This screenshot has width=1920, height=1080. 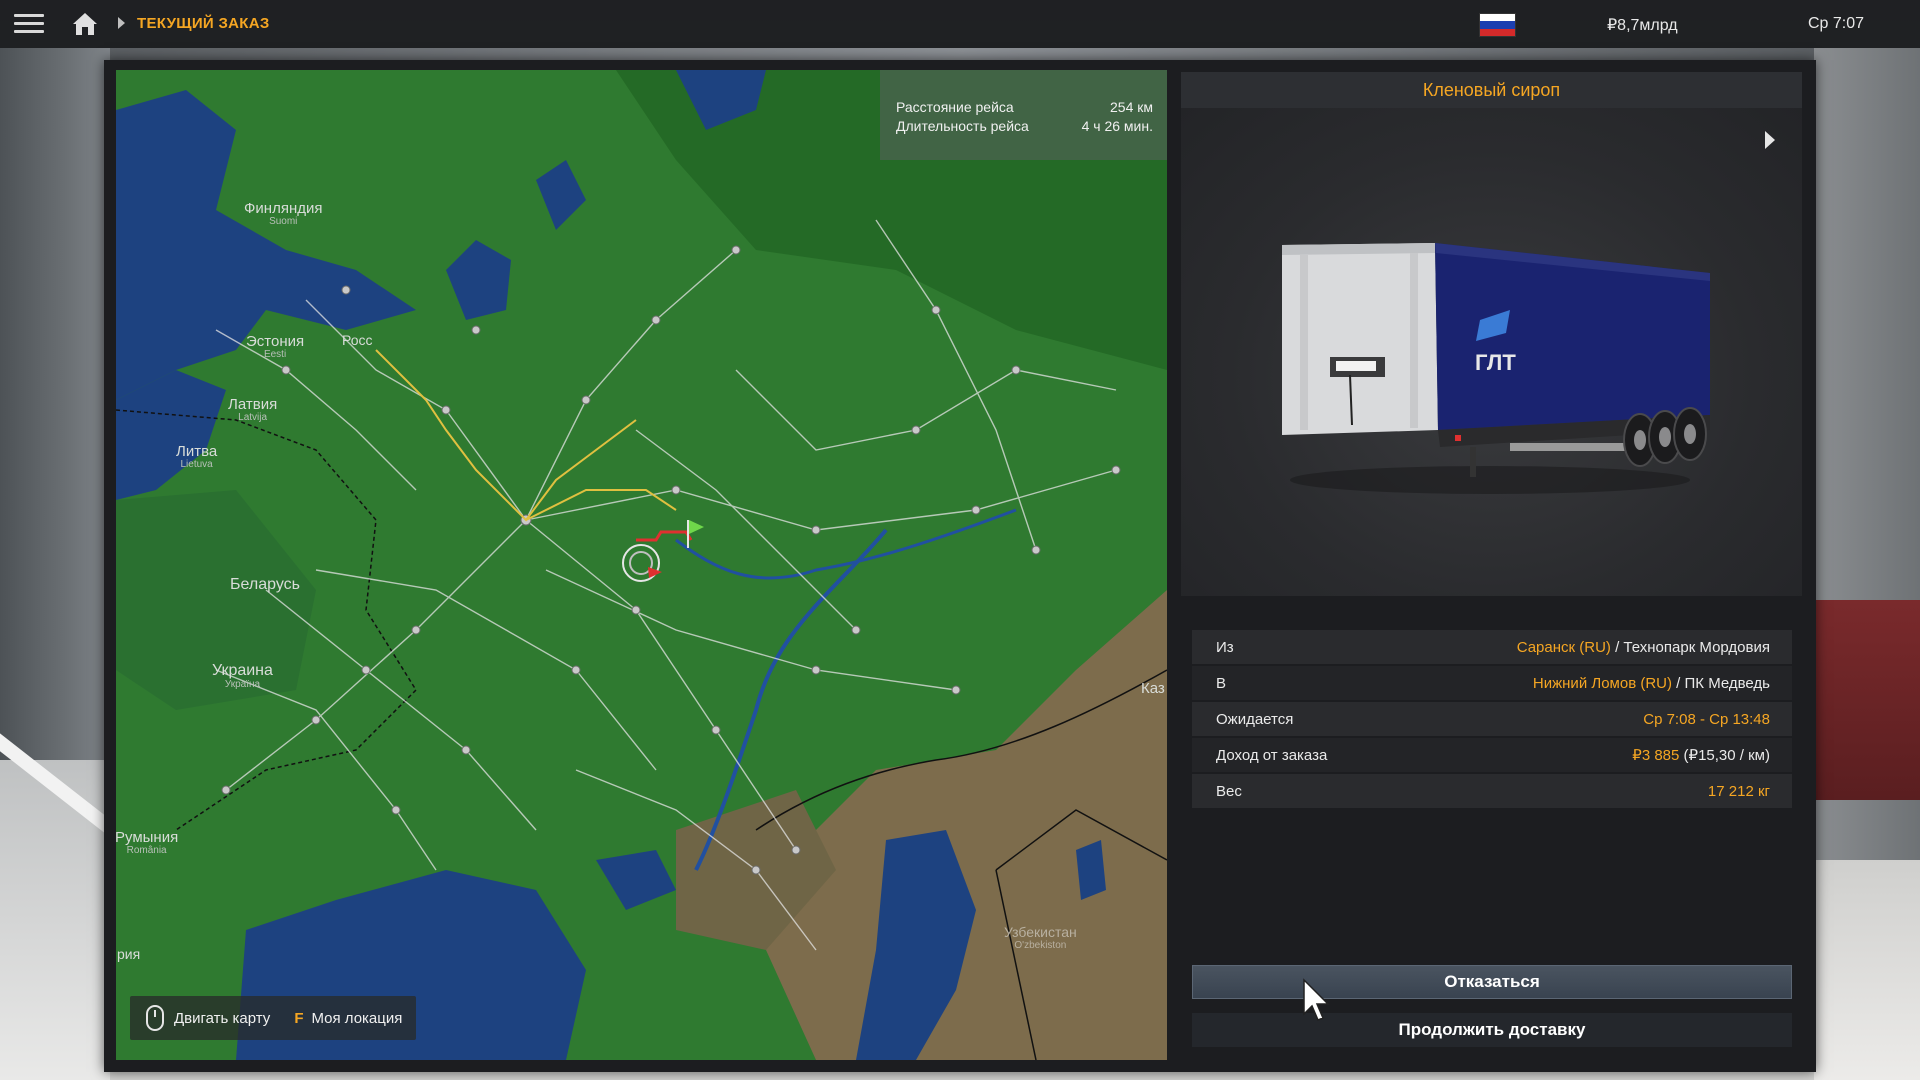 I want to click on background-right-floor, so click(x=1867, y=970).